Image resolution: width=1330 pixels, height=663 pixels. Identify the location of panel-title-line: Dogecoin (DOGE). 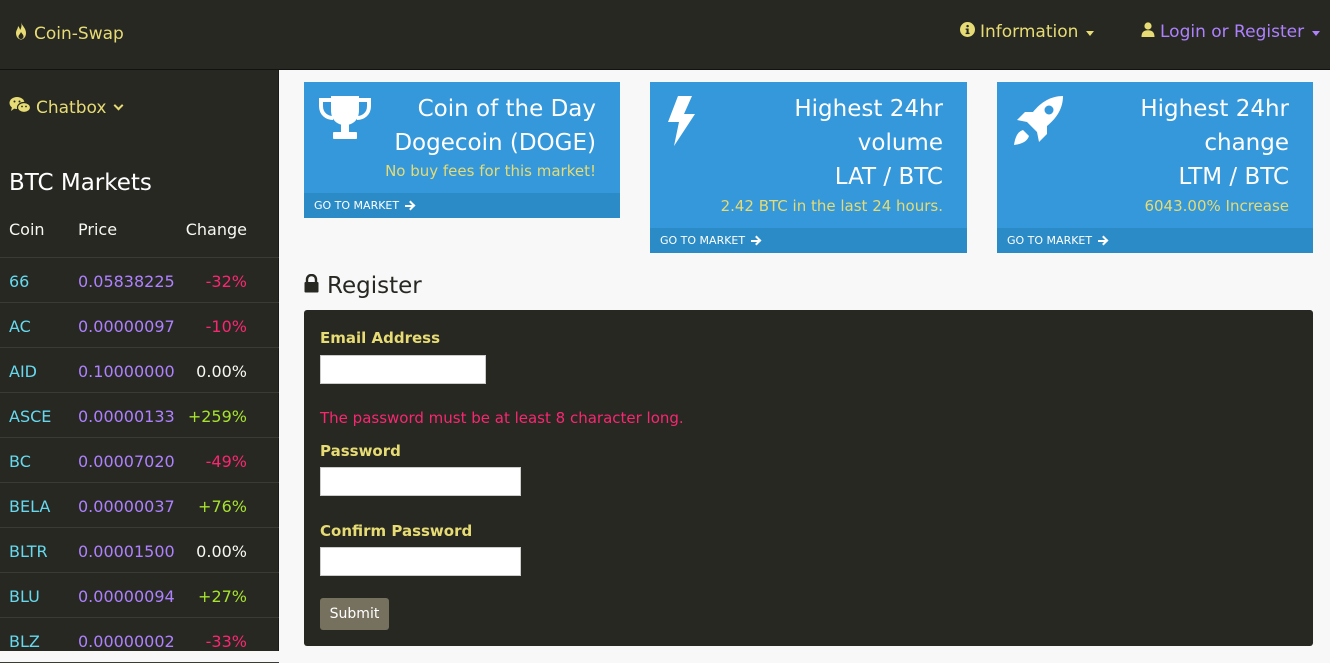
(495, 143).